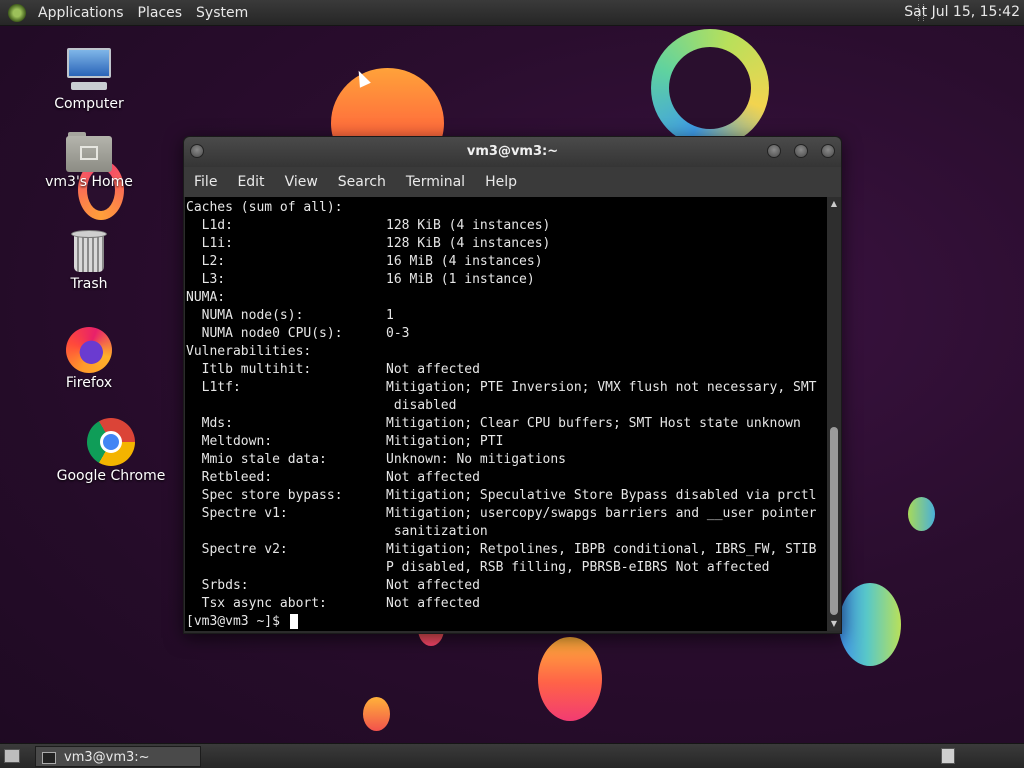 This screenshot has width=1024, height=768. What do you see at coordinates (834, 414) in the screenshot?
I see `terminal-scrollbar: ▲ ▼` at bounding box center [834, 414].